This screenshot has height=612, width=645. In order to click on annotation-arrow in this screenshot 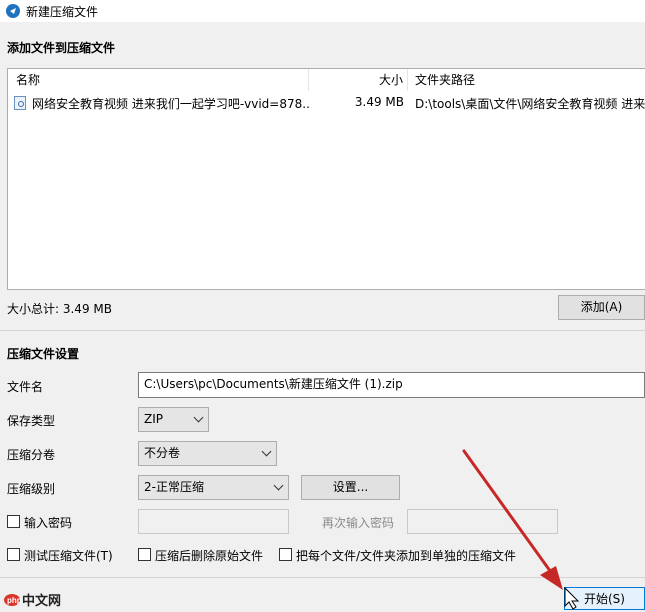, I will do `click(521, 529)`.